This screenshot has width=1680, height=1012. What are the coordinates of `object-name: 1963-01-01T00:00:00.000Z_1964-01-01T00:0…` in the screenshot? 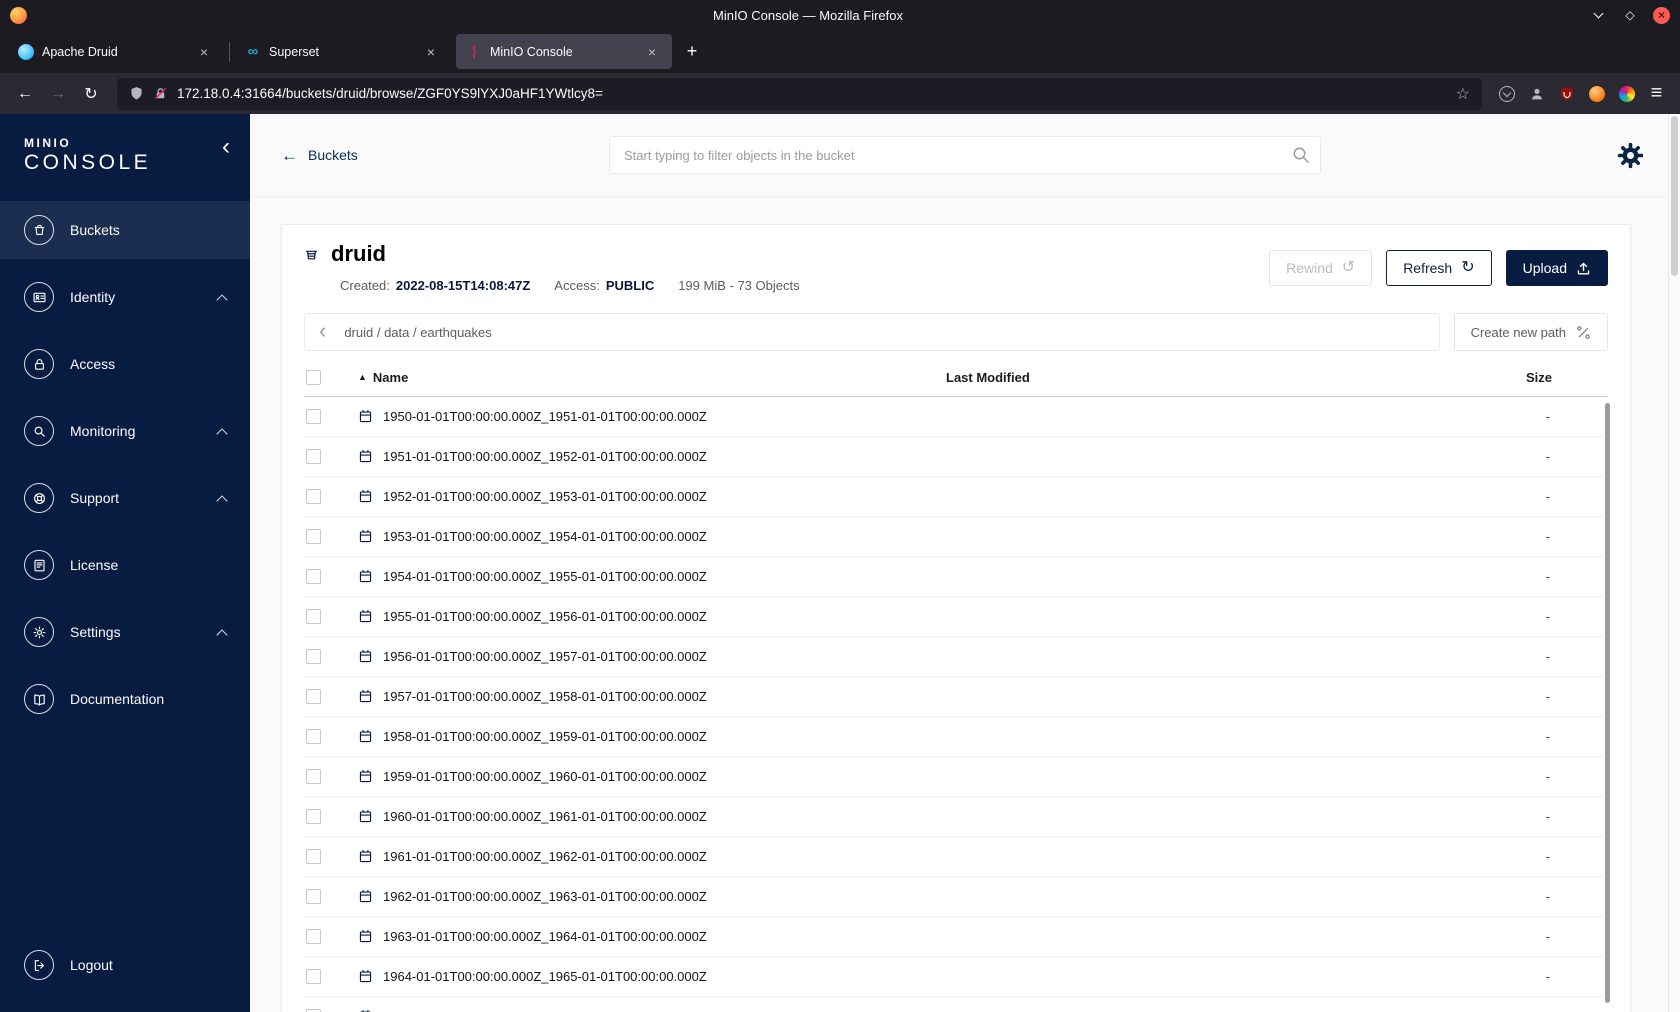 It's located at (545, 936).